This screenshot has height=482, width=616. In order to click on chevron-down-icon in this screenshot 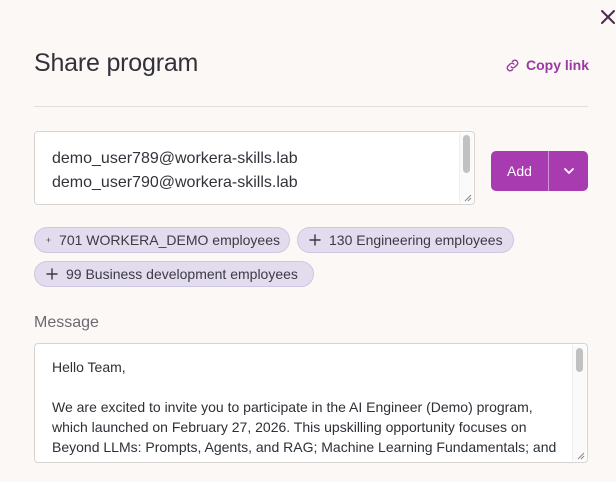, I will do `click(568, 171)`.